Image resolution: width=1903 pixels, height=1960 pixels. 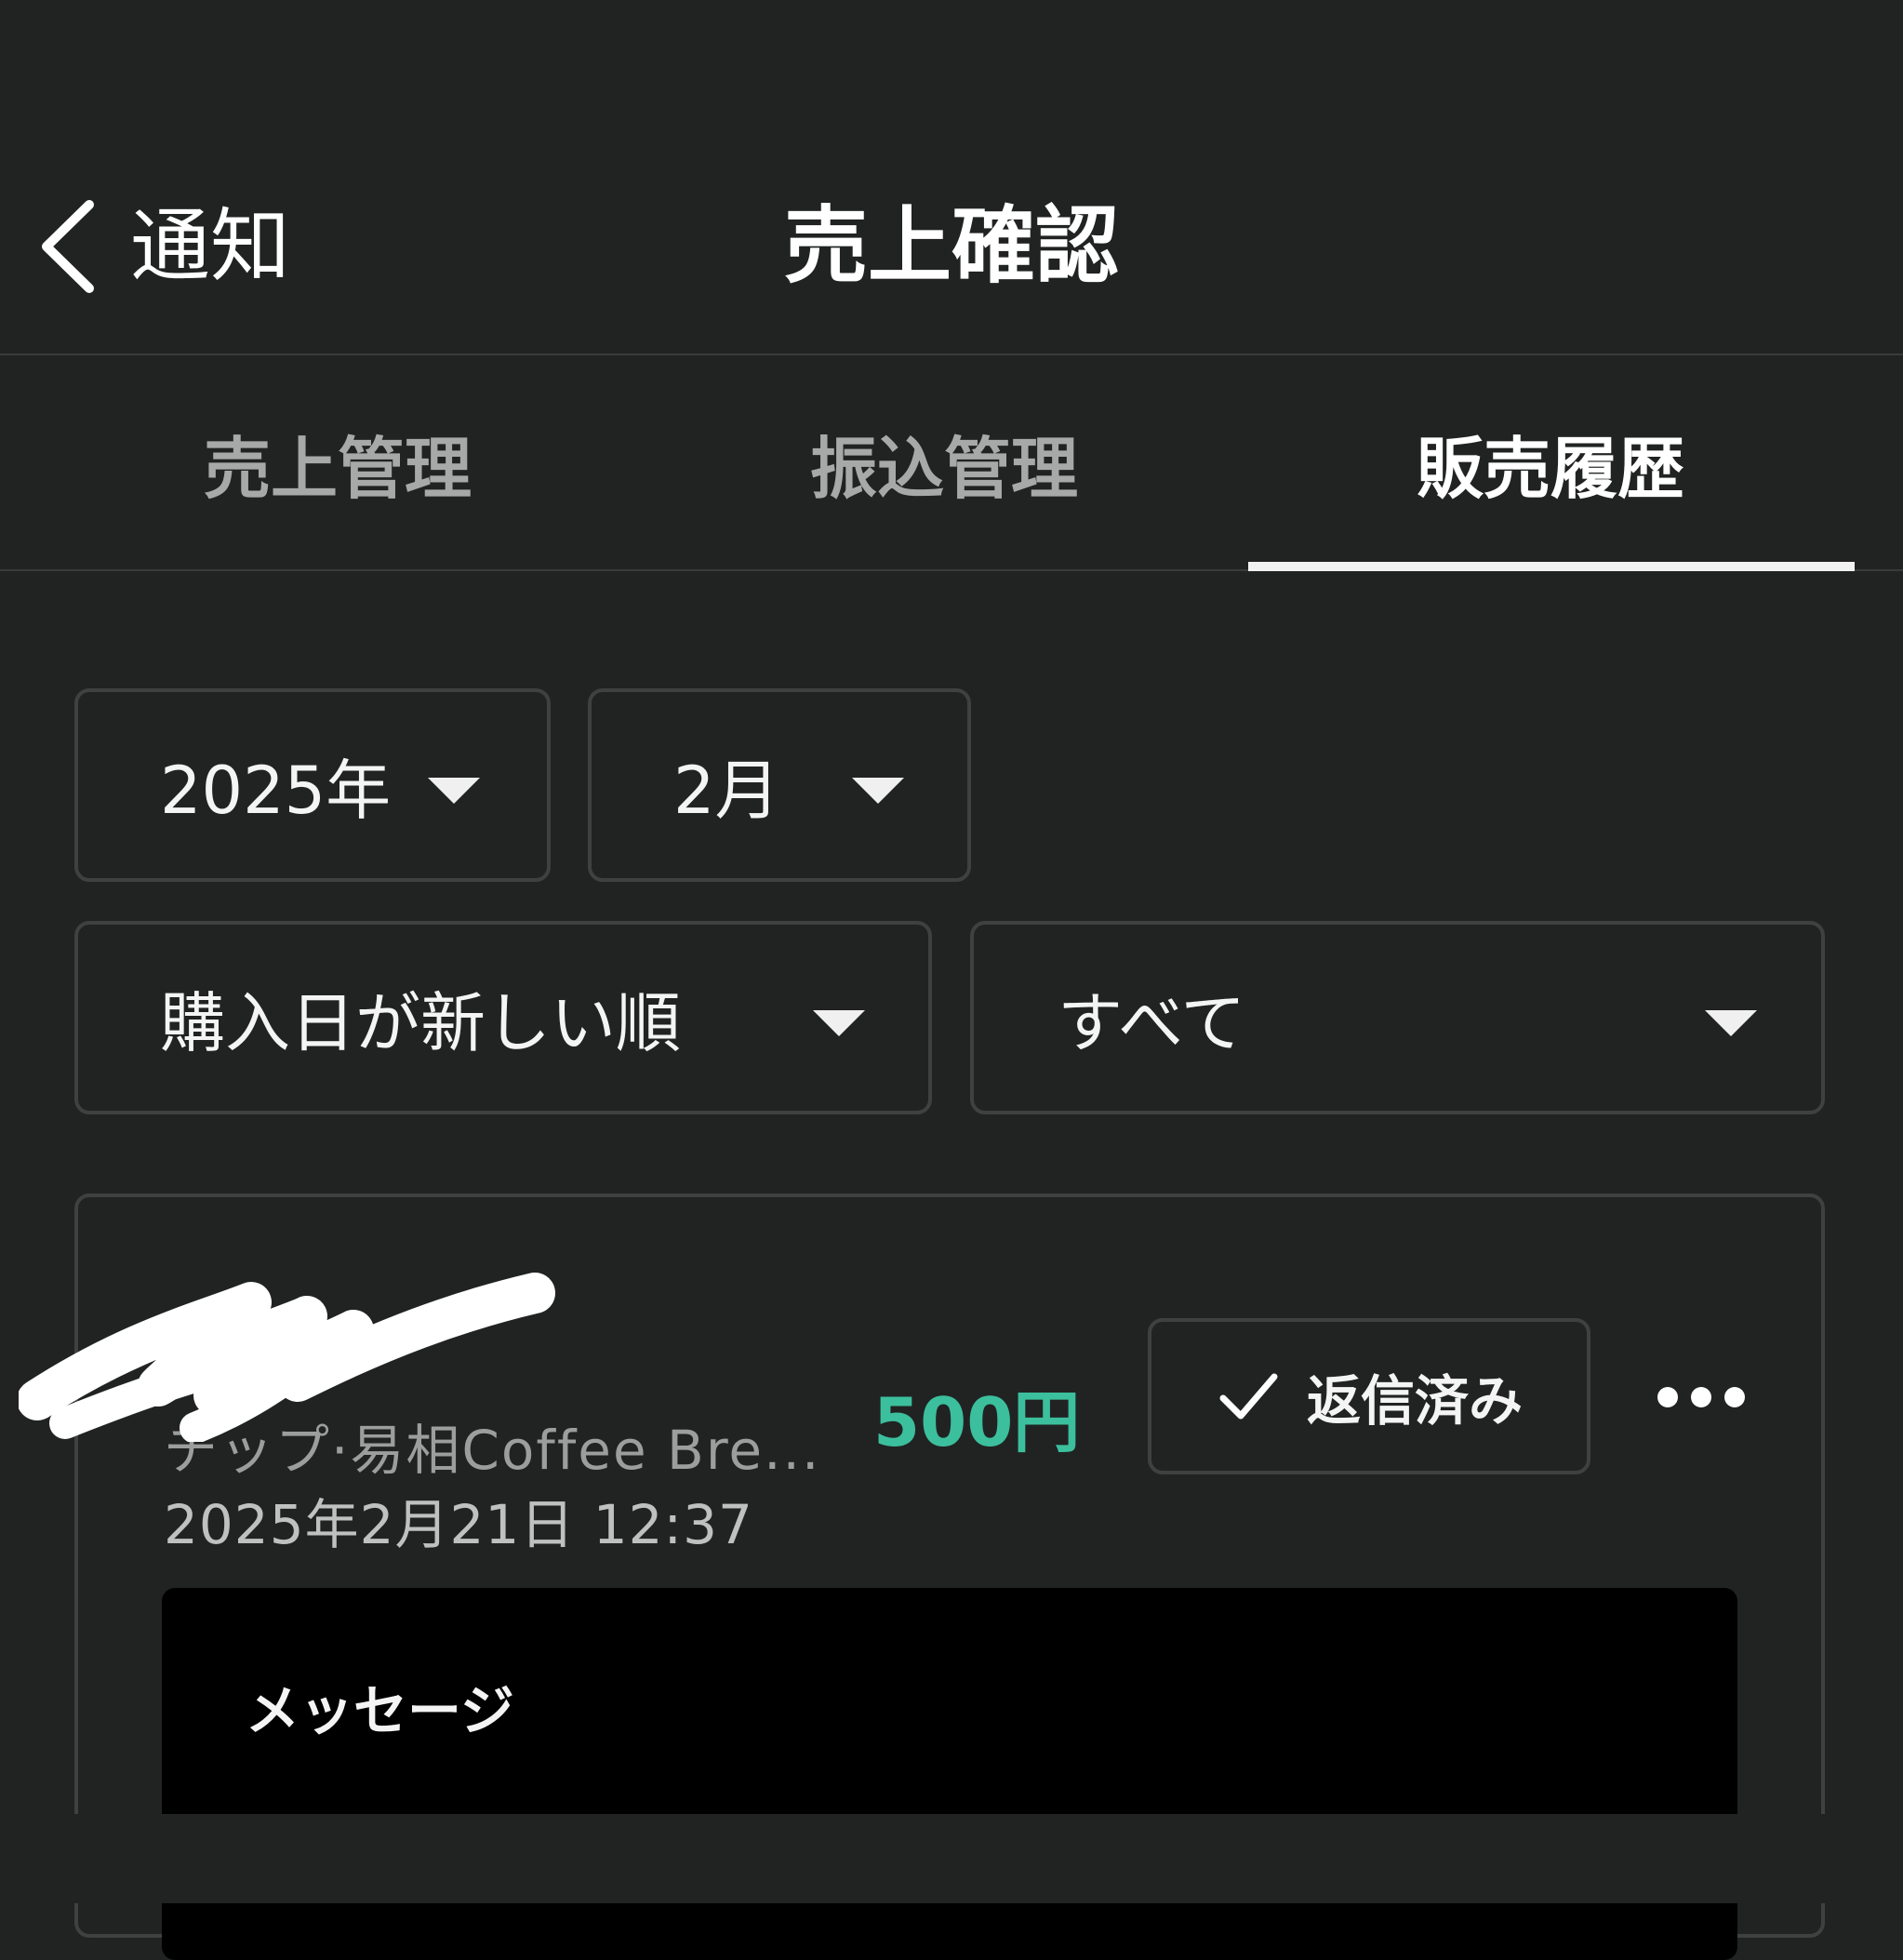 I want to click on sort-select-value: 購入日が新しい順, so click(x=420, y=1022).